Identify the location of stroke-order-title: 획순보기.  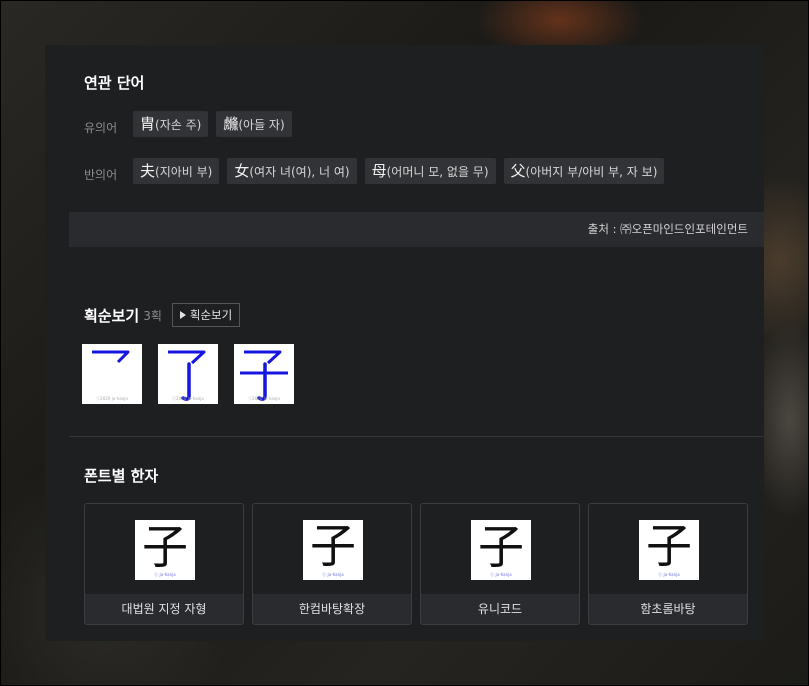
(112, 315).